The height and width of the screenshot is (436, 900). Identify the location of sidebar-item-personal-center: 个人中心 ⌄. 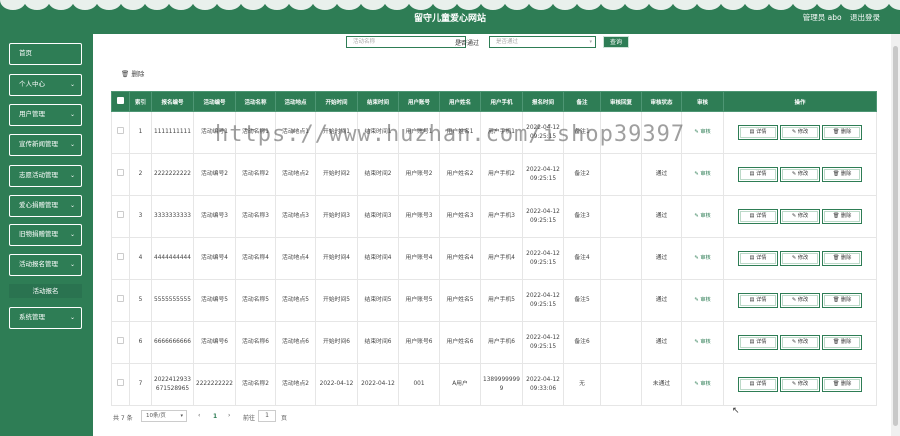
(45, 85).